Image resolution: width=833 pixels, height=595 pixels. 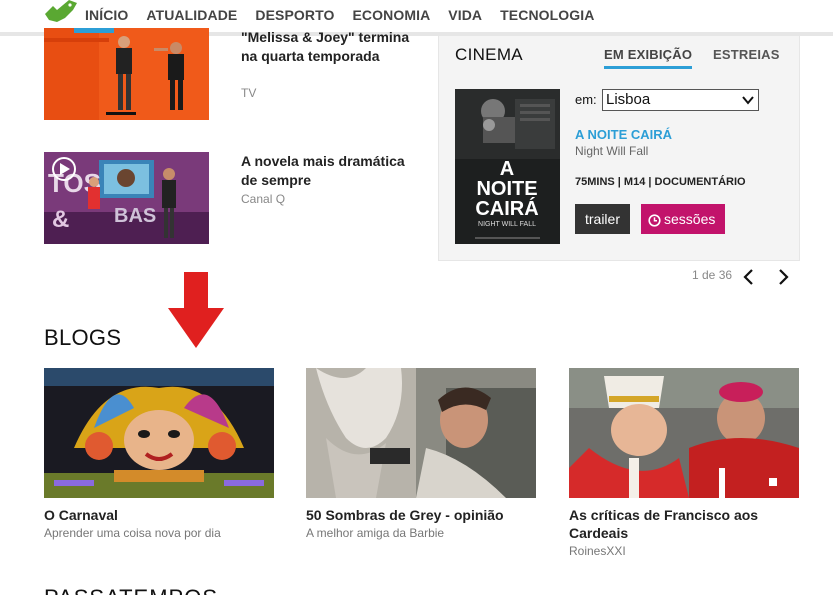 I want to click on nav-item-atualidade: ATUALIDADE, so click(x=191, y=15).